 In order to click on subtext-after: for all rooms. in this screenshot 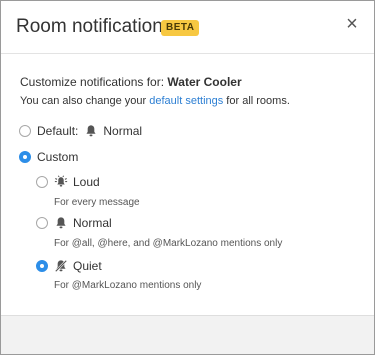, I will do `click(256, 101)`.